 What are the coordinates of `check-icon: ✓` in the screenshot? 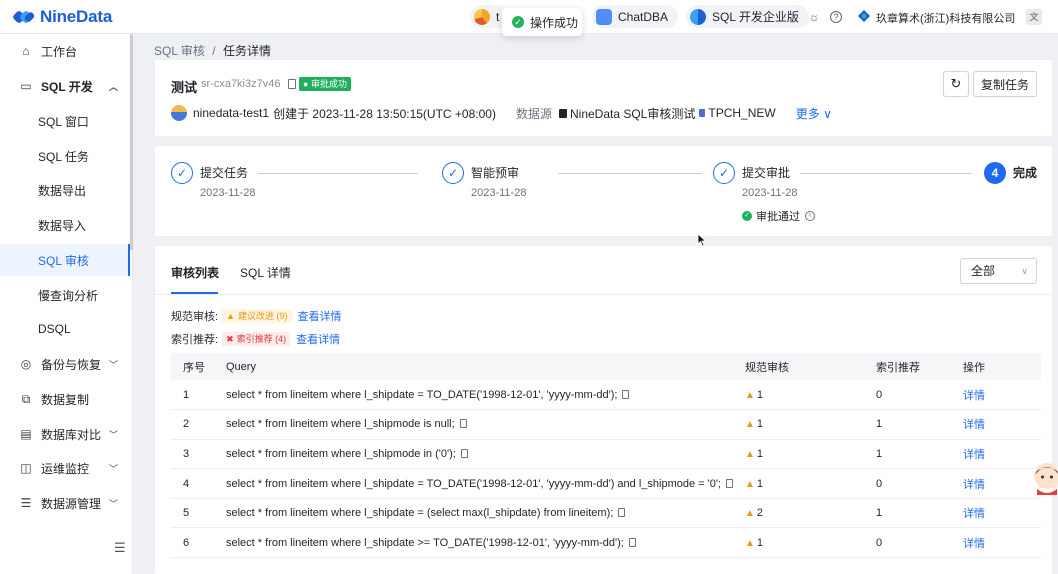 It's located at (453, 173).